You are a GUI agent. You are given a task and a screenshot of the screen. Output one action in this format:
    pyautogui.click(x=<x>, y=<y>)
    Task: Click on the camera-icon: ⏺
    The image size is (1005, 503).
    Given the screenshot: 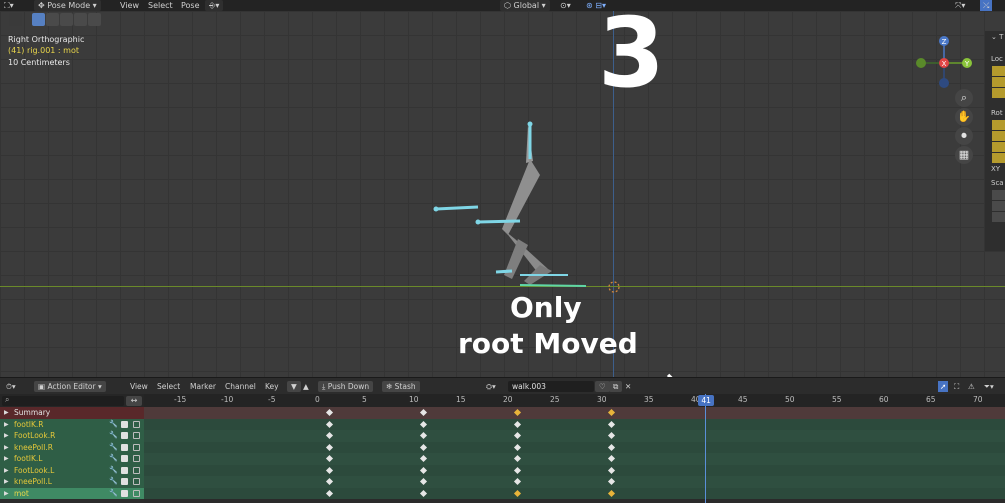 What is the action you would take?
    pyautogui.click(x=964, y=136)
    